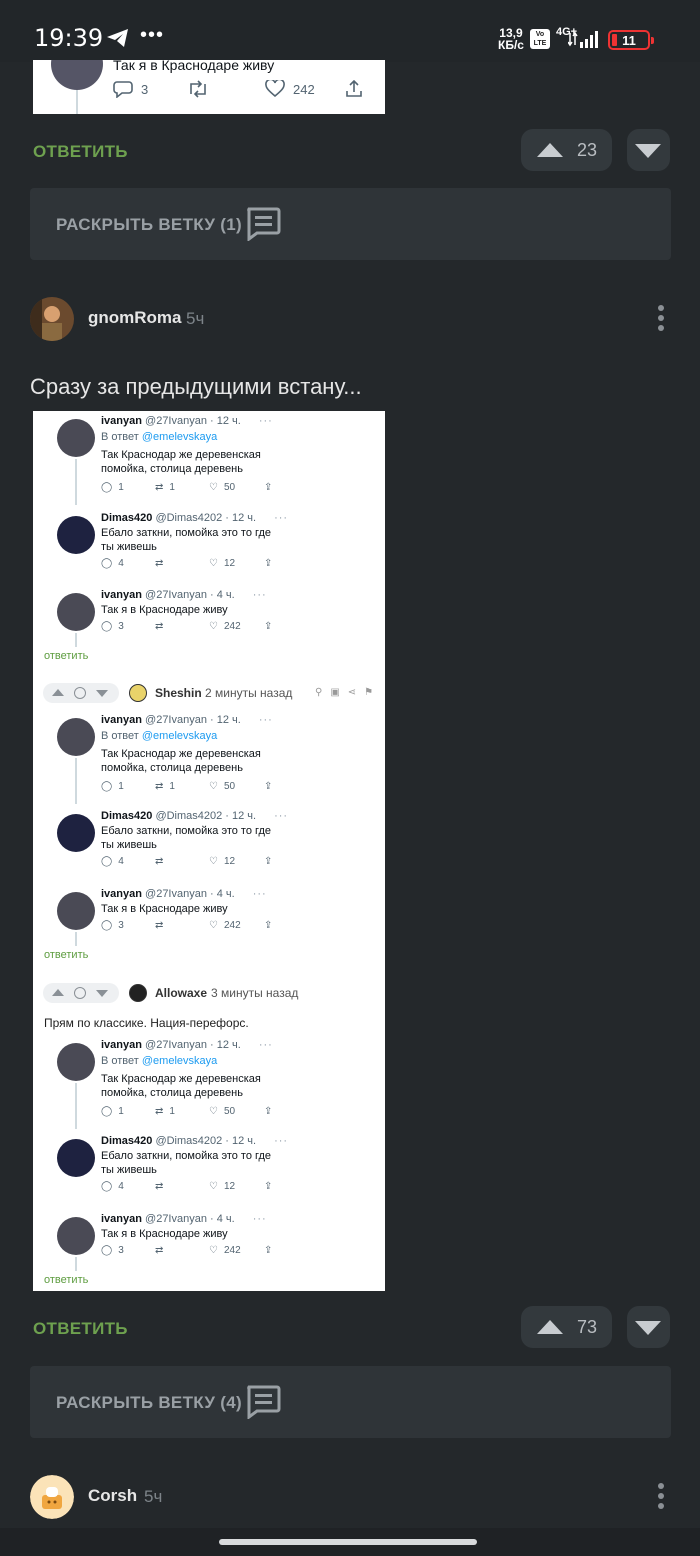 The height and width of the screenshot is (1556, 700). Describe the element at coordinates (164, 1234) in the screenshot. I see `tweet-line: Так я в Краснодаре живу` at that location.